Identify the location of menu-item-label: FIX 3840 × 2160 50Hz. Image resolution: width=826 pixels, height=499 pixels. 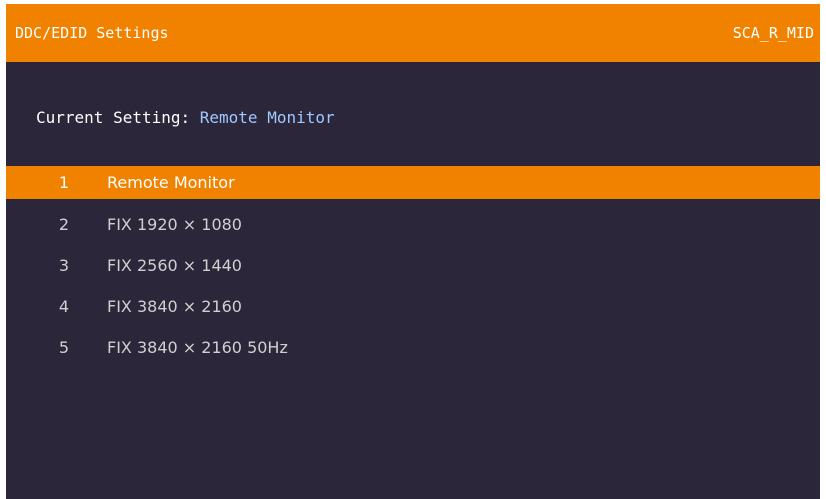
(197, 347).